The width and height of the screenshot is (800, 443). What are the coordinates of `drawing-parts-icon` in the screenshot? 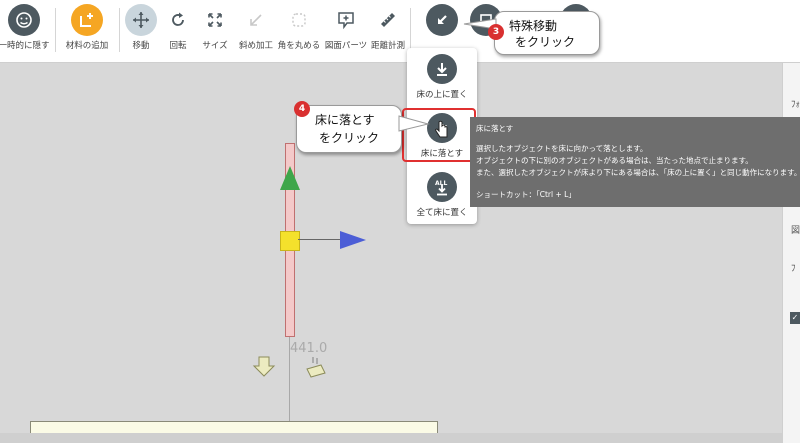 It's located at (346, 20).